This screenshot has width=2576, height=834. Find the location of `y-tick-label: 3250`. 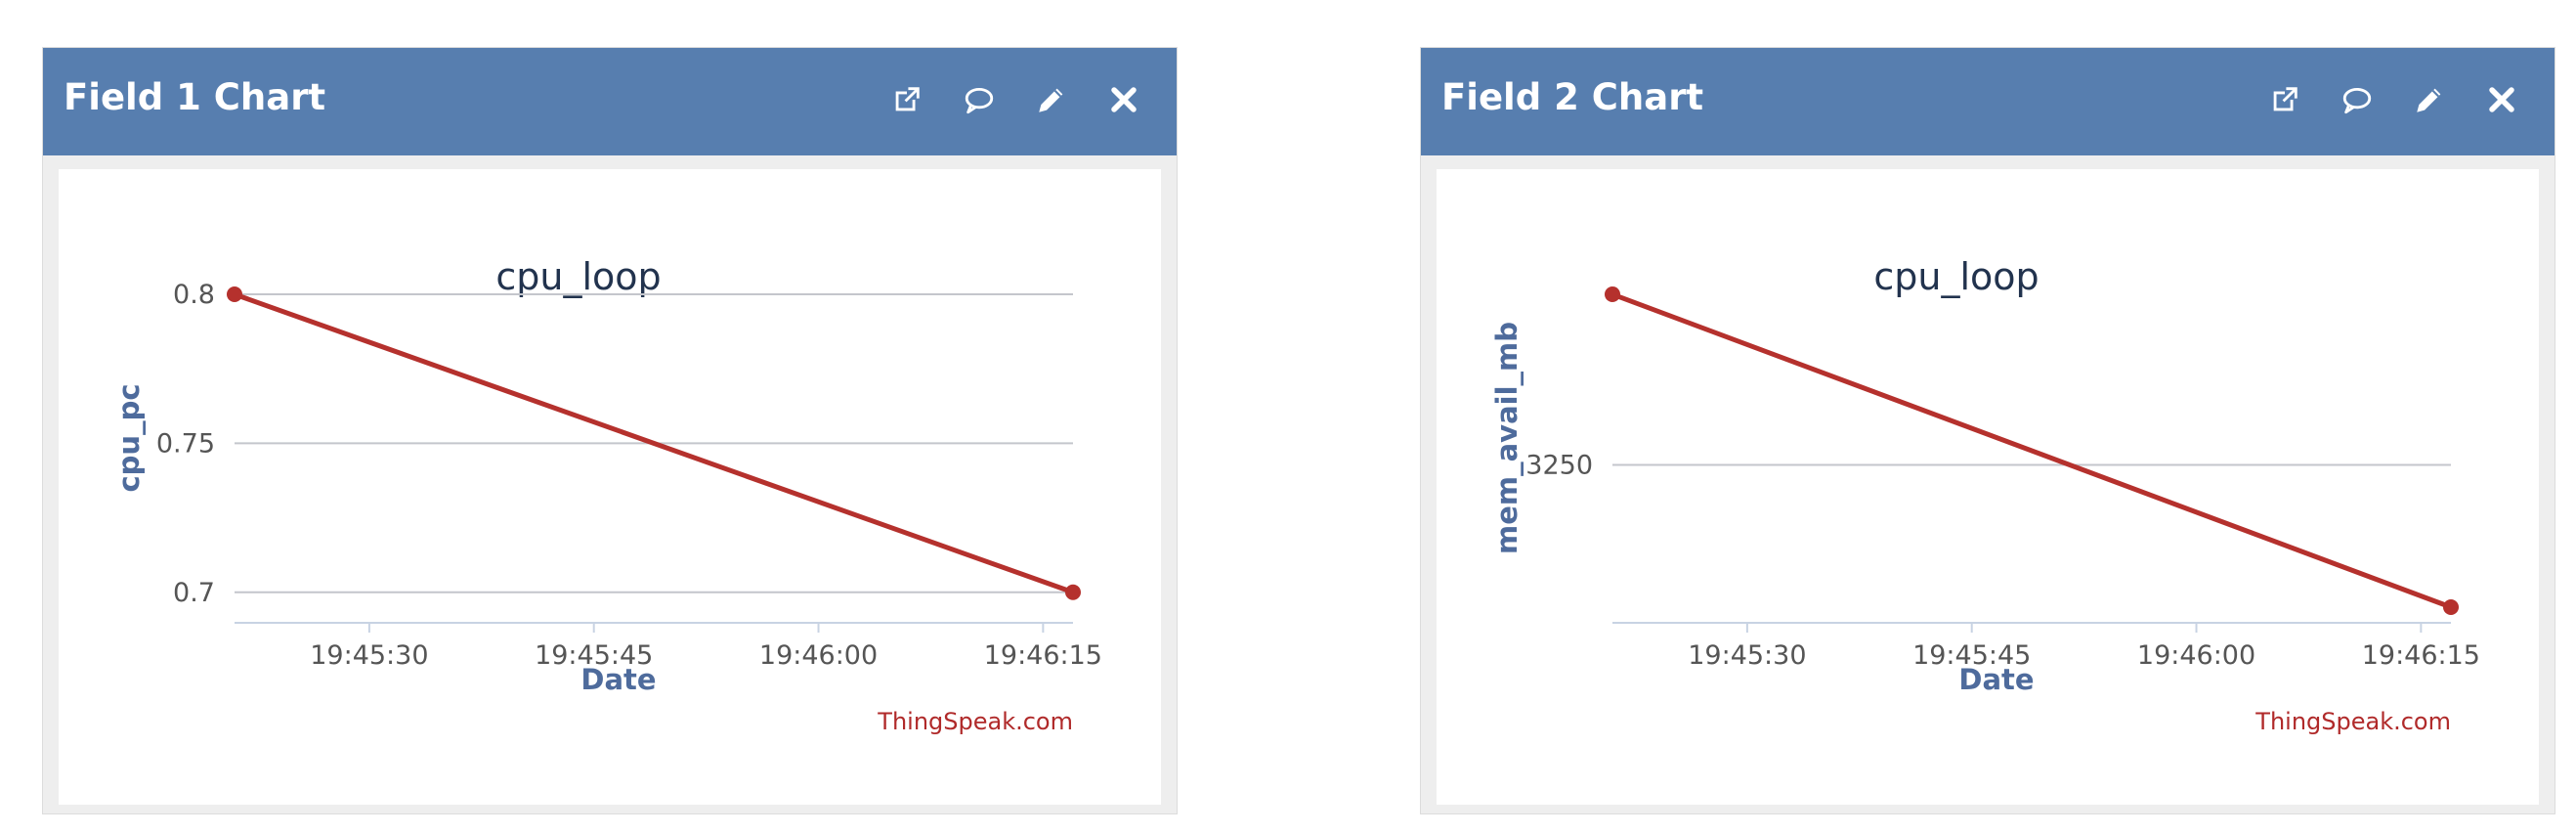

y-tick-label: 3250 is located at coordinates (1559, 466).